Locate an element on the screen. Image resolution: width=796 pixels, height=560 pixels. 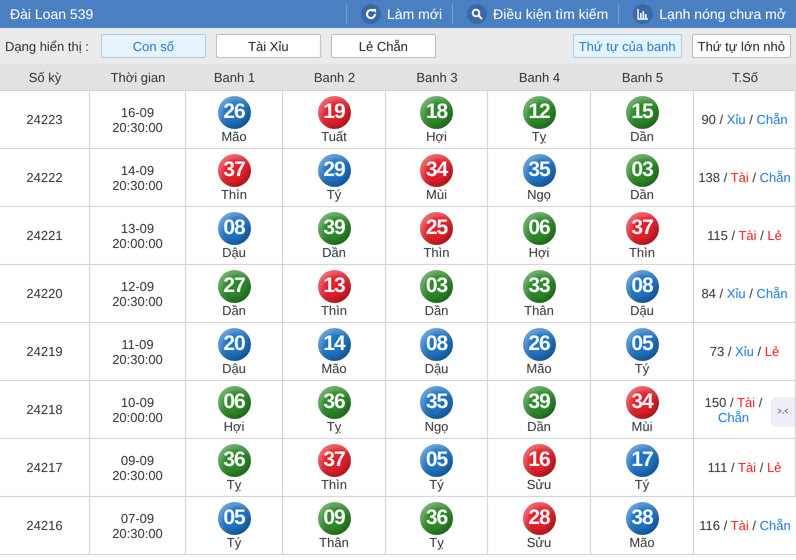
display-mode-button: Lẻ Chẵn is located at coordinates (383, 46).